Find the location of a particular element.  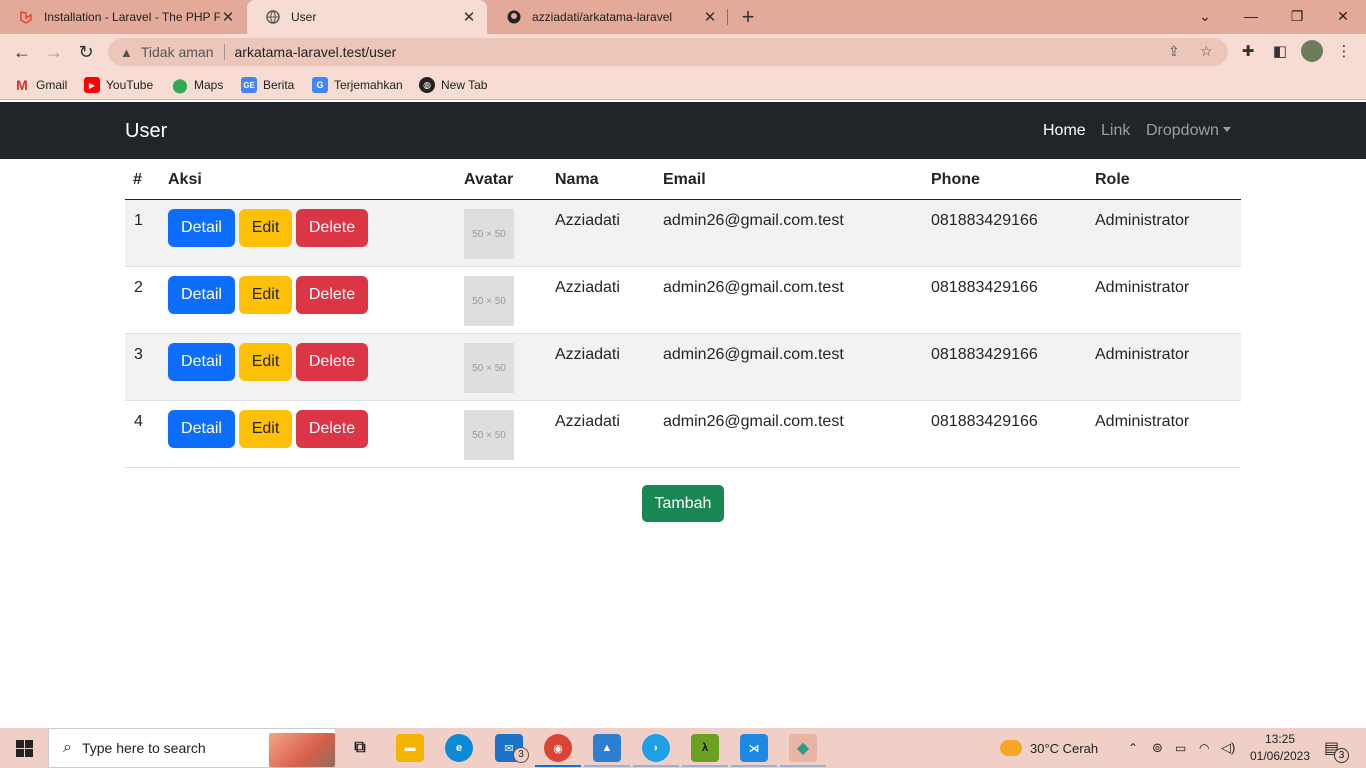

extensions-icon: ✚ is located at coordinates (1248, 51).